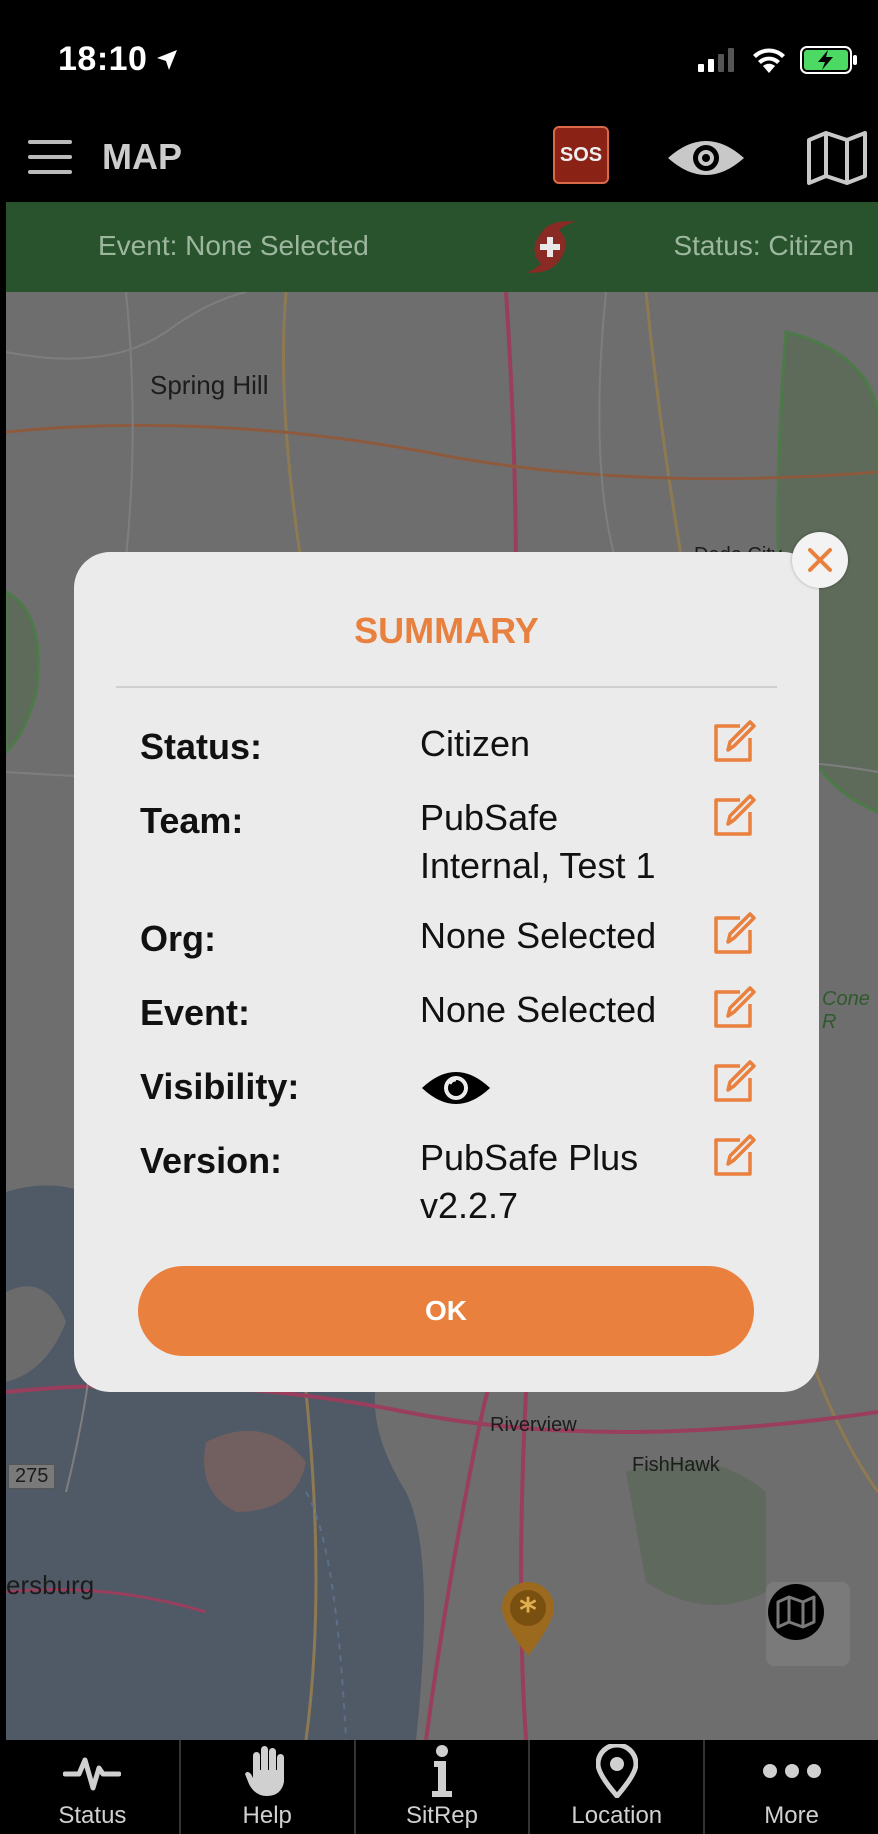 Image resolution: width=878 pixels, height=1834 pixels. I want to click on map-label-route-275: 275, so click(32, 1476).